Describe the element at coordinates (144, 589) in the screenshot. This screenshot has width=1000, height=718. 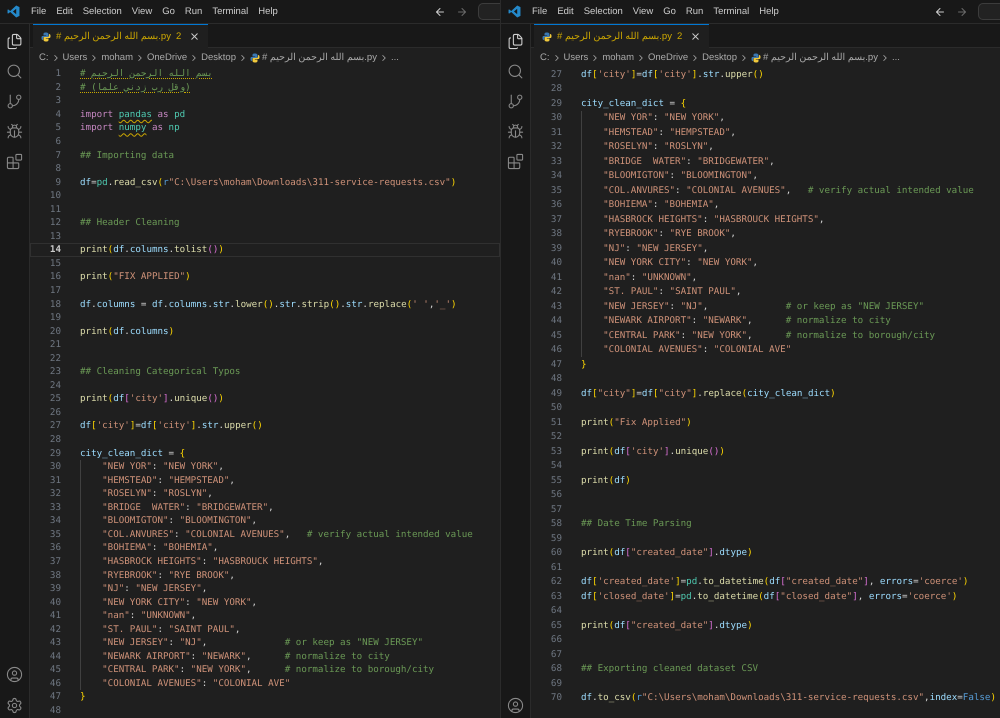
I see `code-line: "NJ": "NEW JERSEY",` at that location.